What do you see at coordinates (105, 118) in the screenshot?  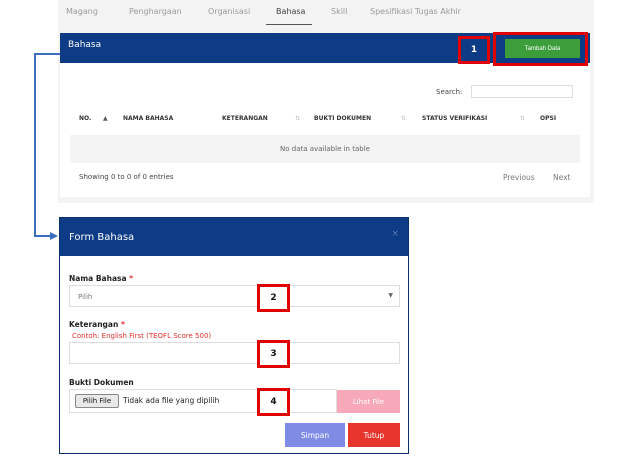 I see `sort-asc-icon: ▲` at bounding box center [105, 118].